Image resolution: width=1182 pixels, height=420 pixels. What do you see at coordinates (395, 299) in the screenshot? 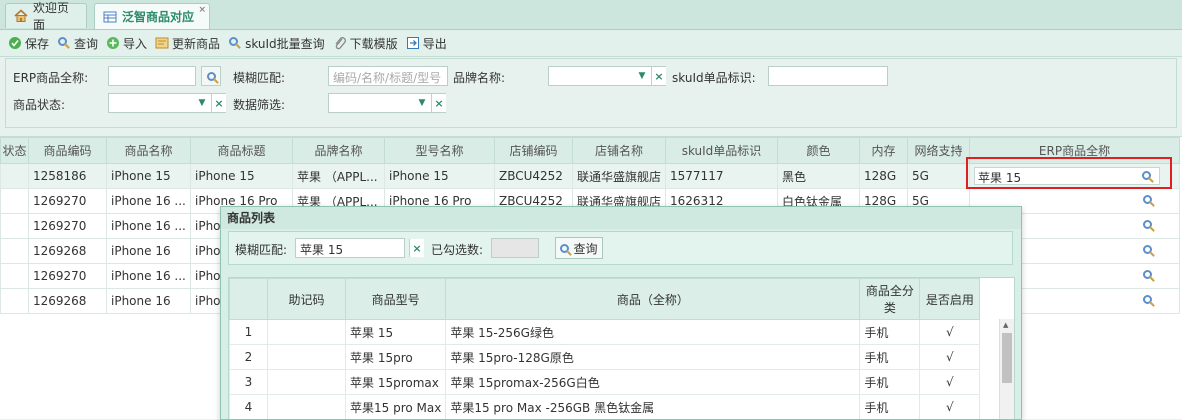
I see `dialog-column-header: 商品型号` at bounding box center [395, 299].